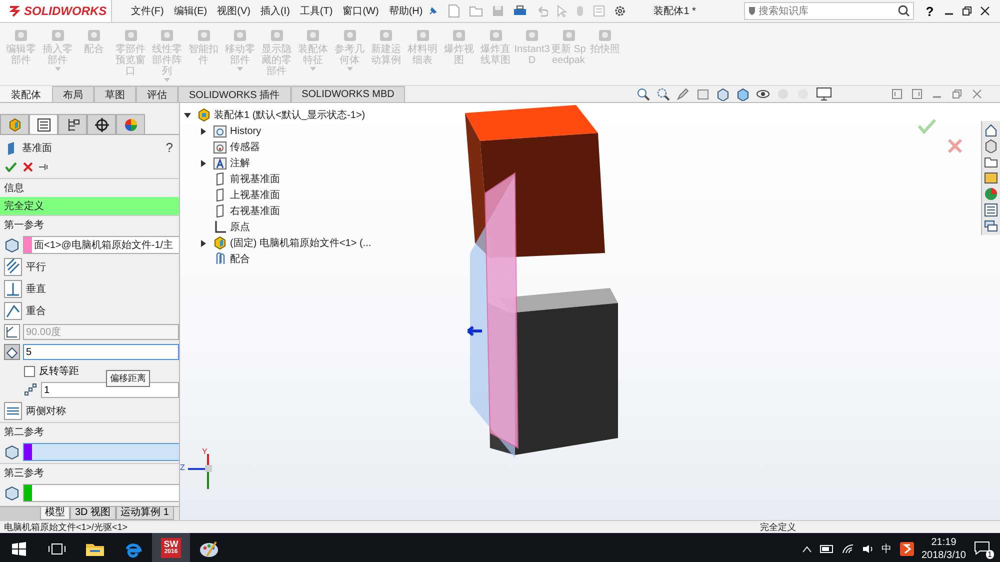  Describe the element at coordinates (887, 549) in the screenshot. I see `input-method-indicator: 中` at that location.